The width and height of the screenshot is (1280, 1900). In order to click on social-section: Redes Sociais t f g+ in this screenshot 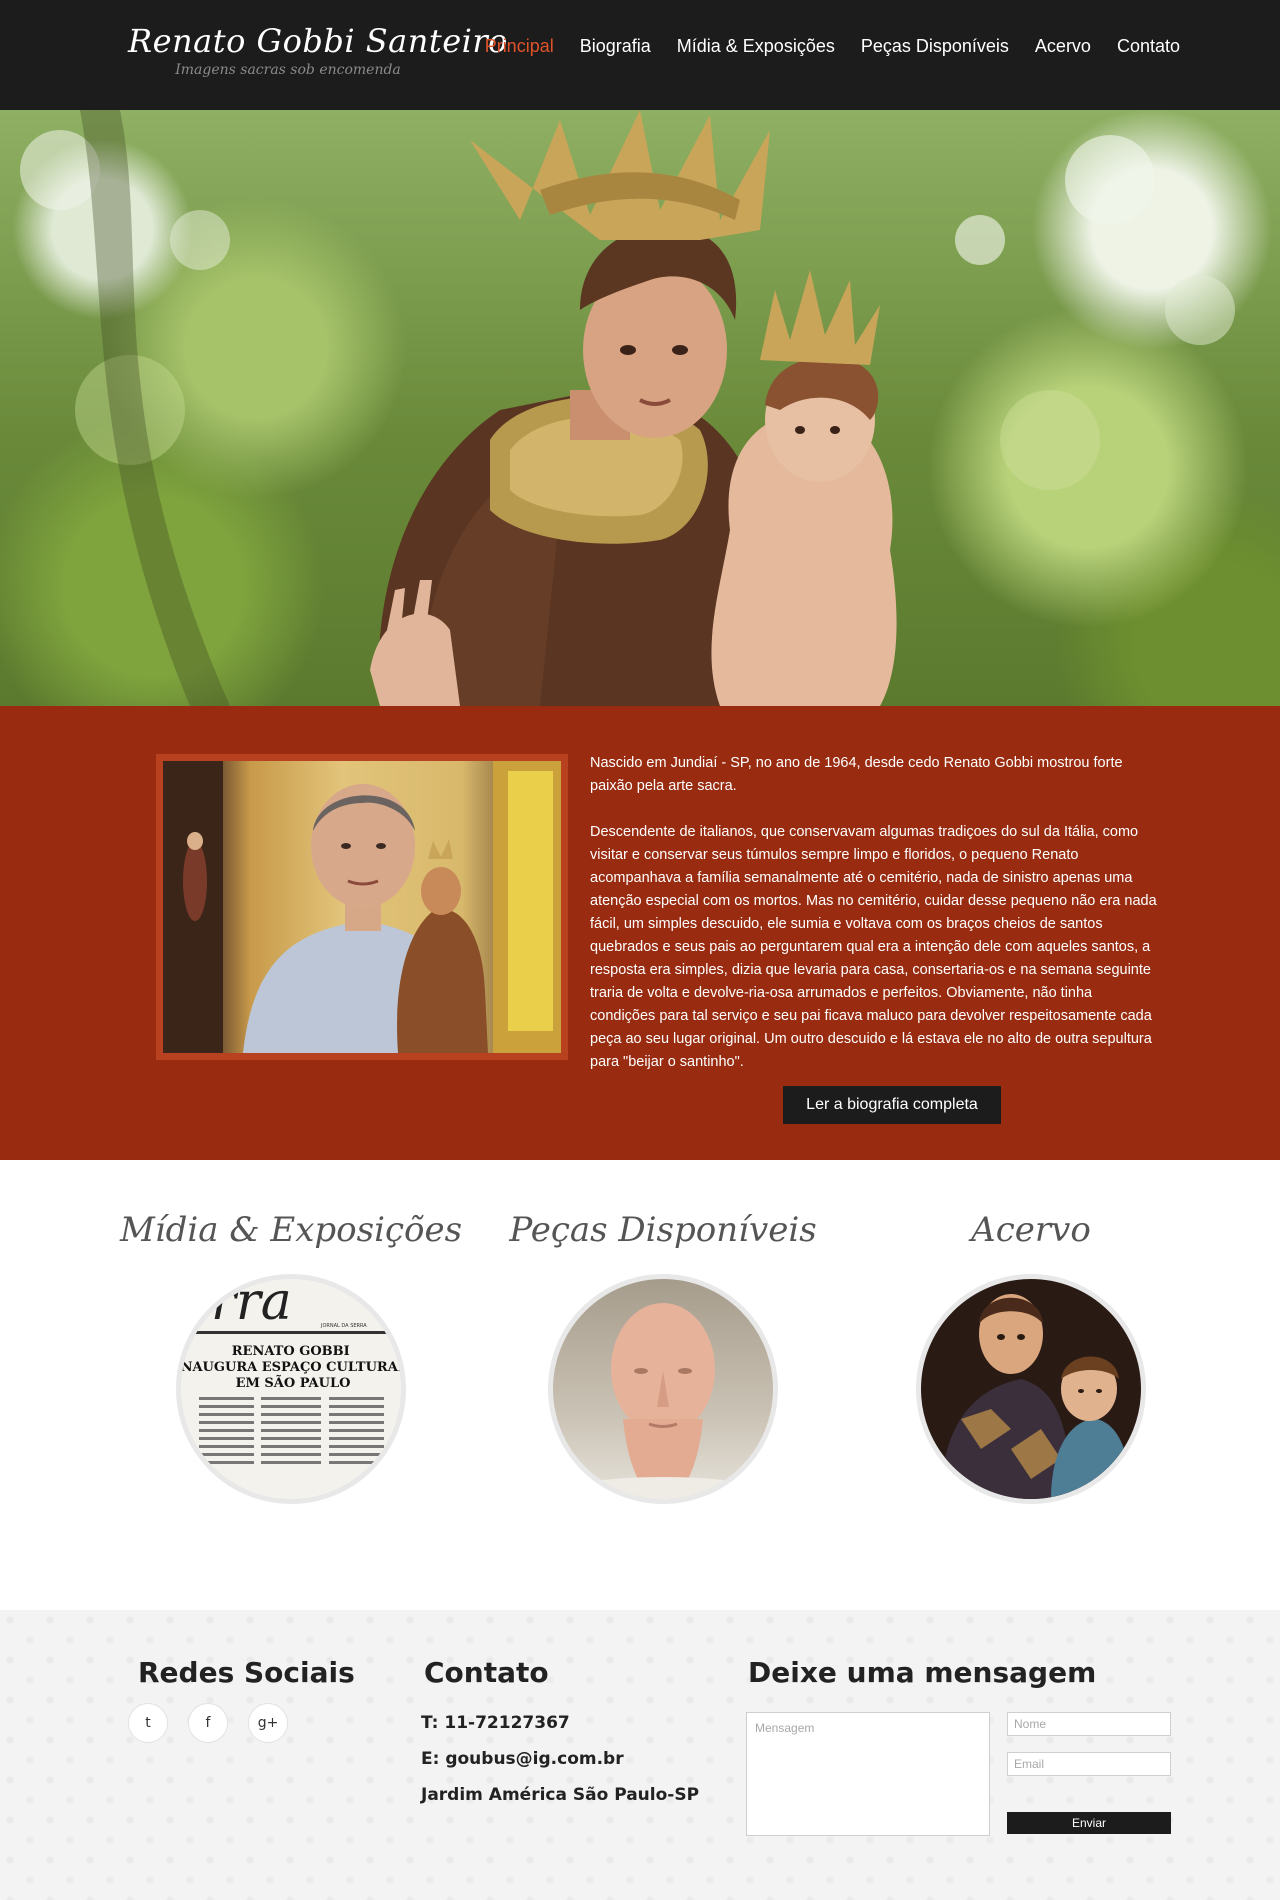, I will do `click(241, 1699)`.